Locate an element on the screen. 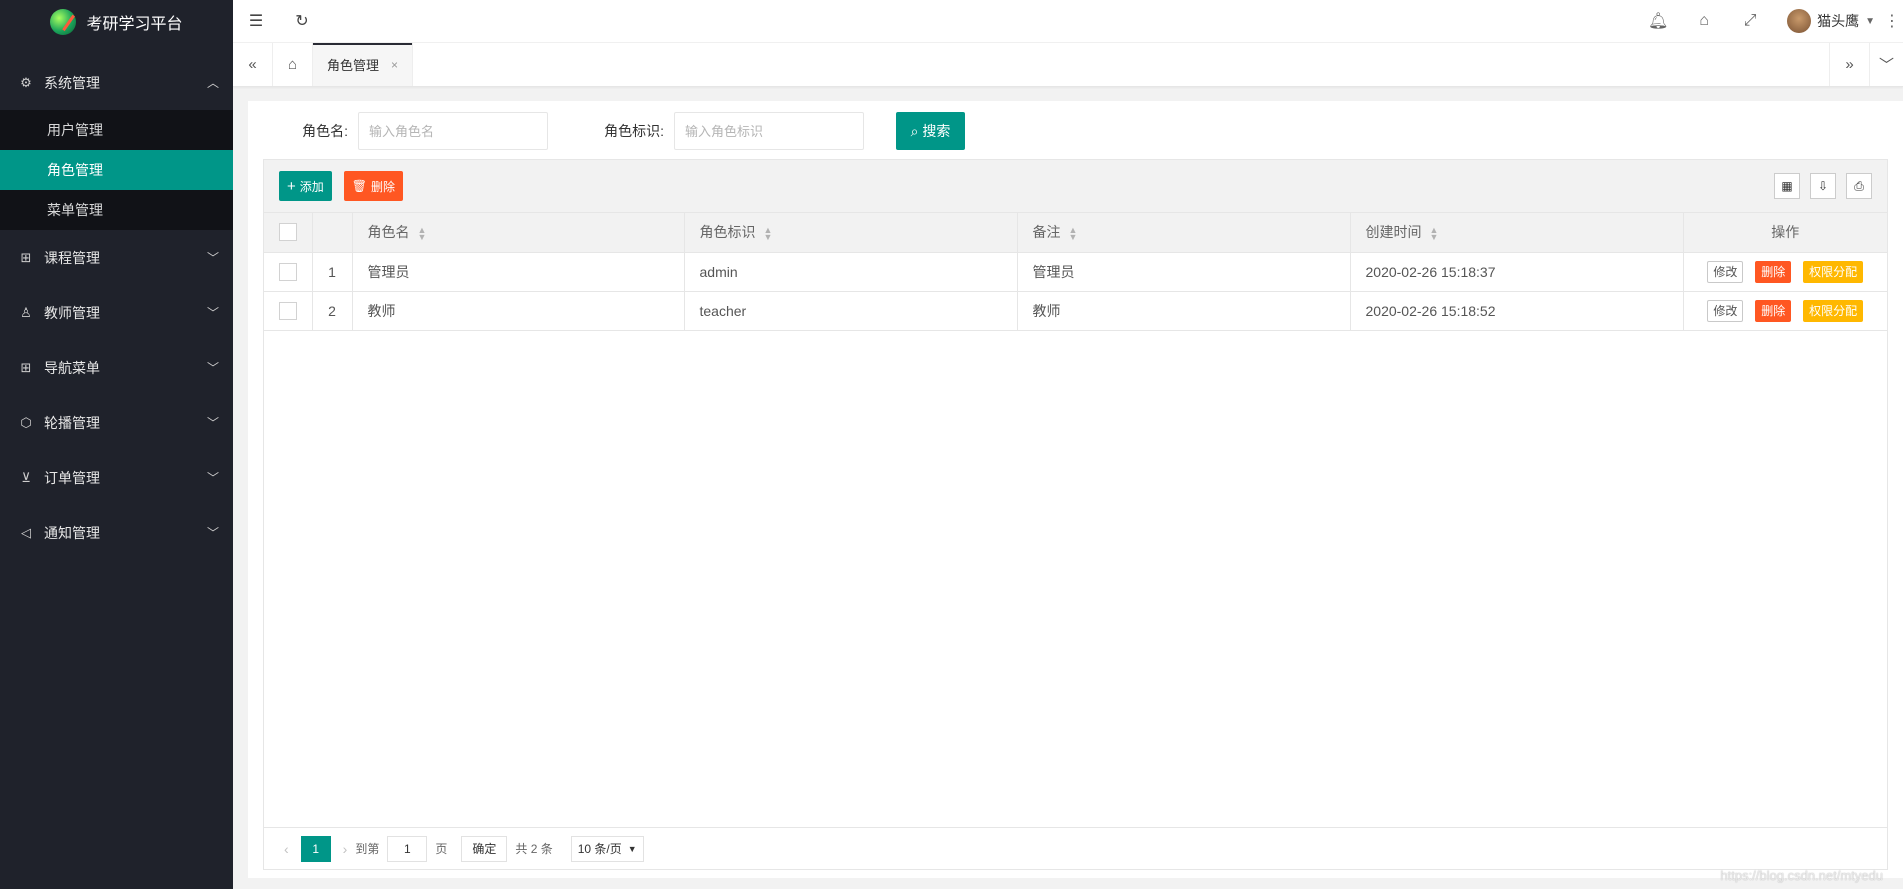  role-name-input is located at coordinates (453, 131).